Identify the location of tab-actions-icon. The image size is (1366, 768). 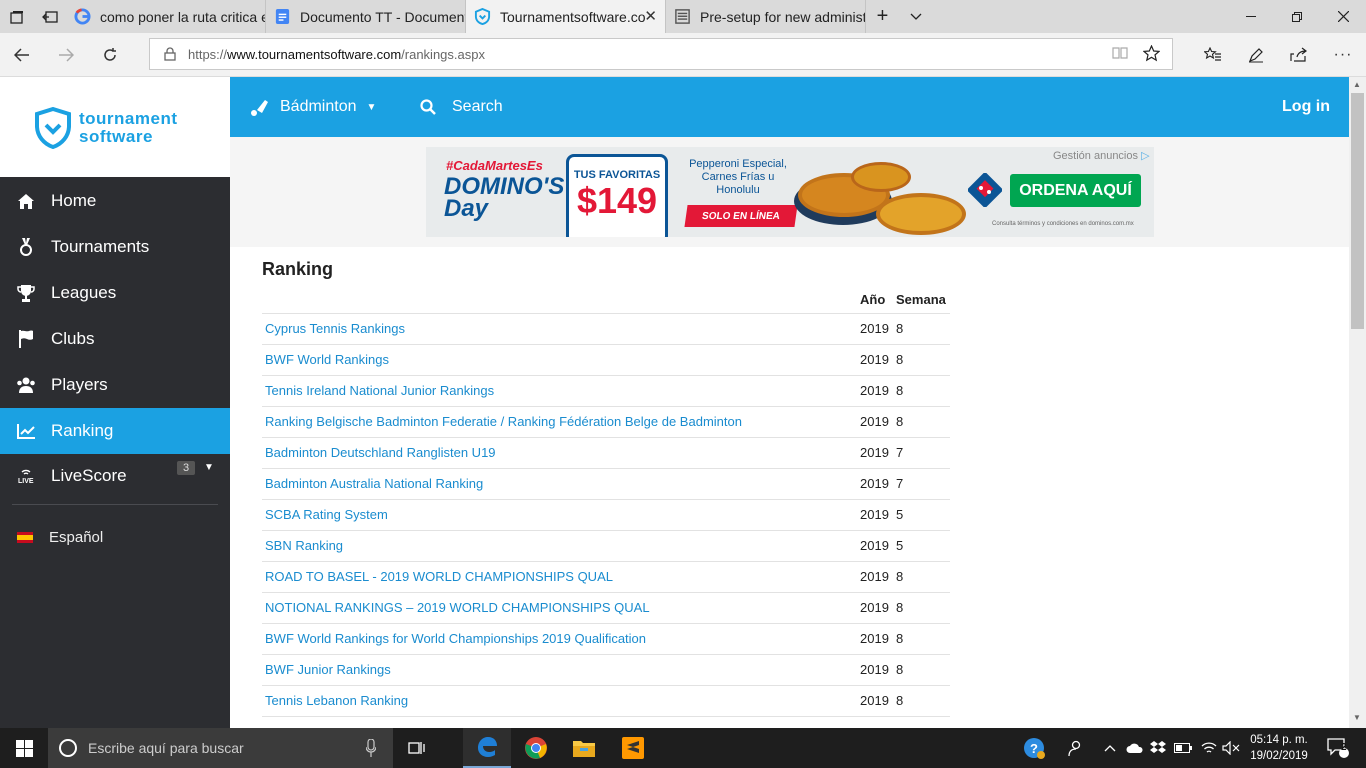
(16, 16).